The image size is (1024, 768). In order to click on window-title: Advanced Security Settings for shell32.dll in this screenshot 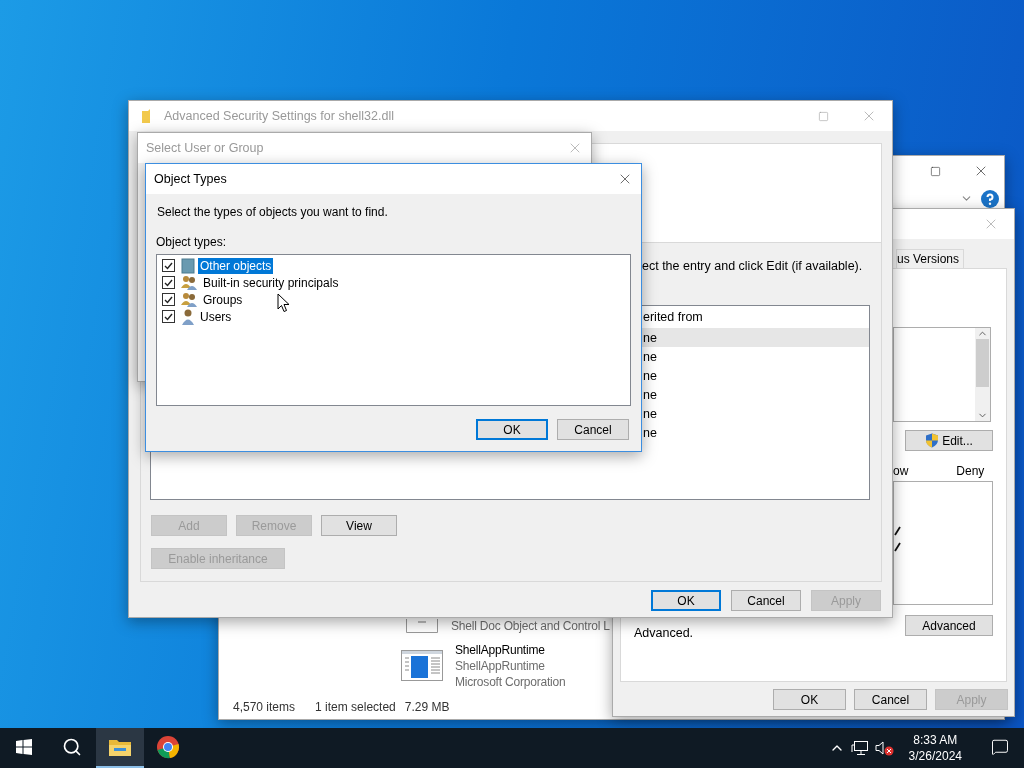, I will do `click(279, 116)`.